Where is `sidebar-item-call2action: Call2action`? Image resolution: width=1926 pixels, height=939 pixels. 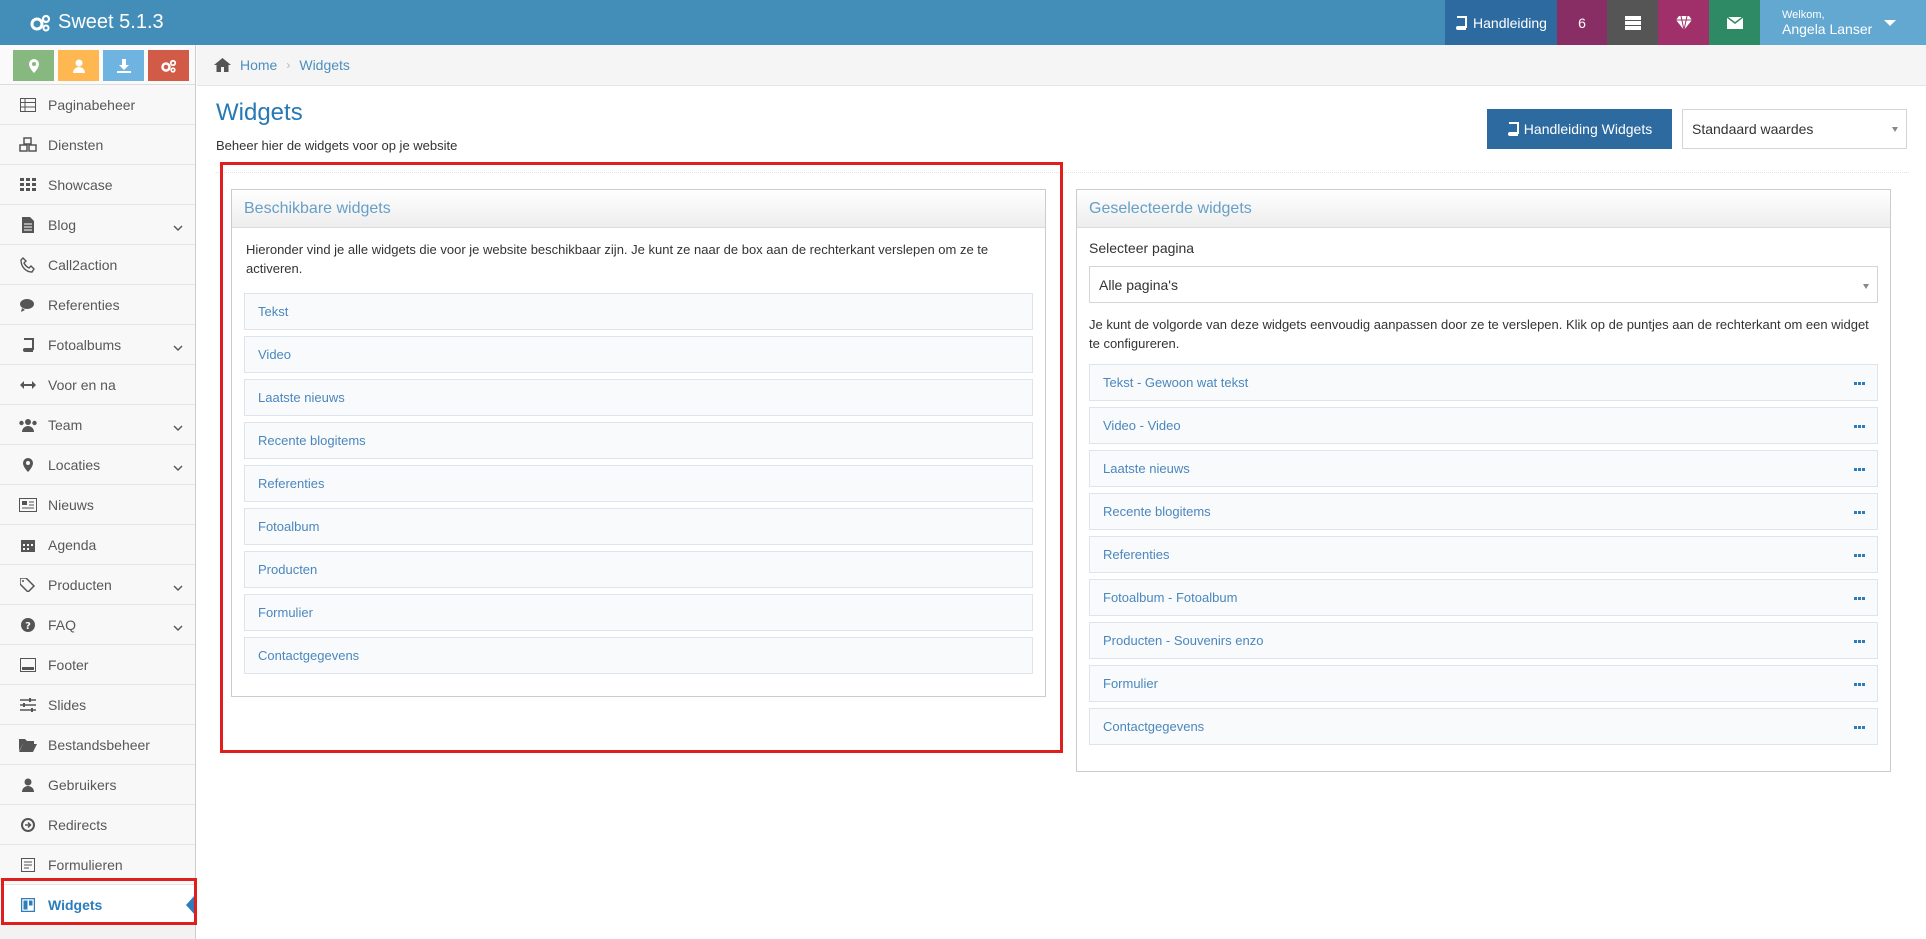 sidebar-item-call2action: Call2action is located at coordinates (97, 265).